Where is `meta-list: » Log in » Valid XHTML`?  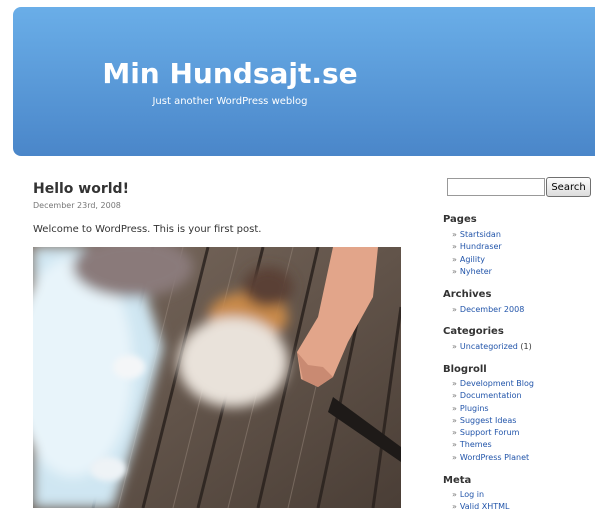 meta-list: » Log in » Valid XHTML is located at coordinates (480, 501).